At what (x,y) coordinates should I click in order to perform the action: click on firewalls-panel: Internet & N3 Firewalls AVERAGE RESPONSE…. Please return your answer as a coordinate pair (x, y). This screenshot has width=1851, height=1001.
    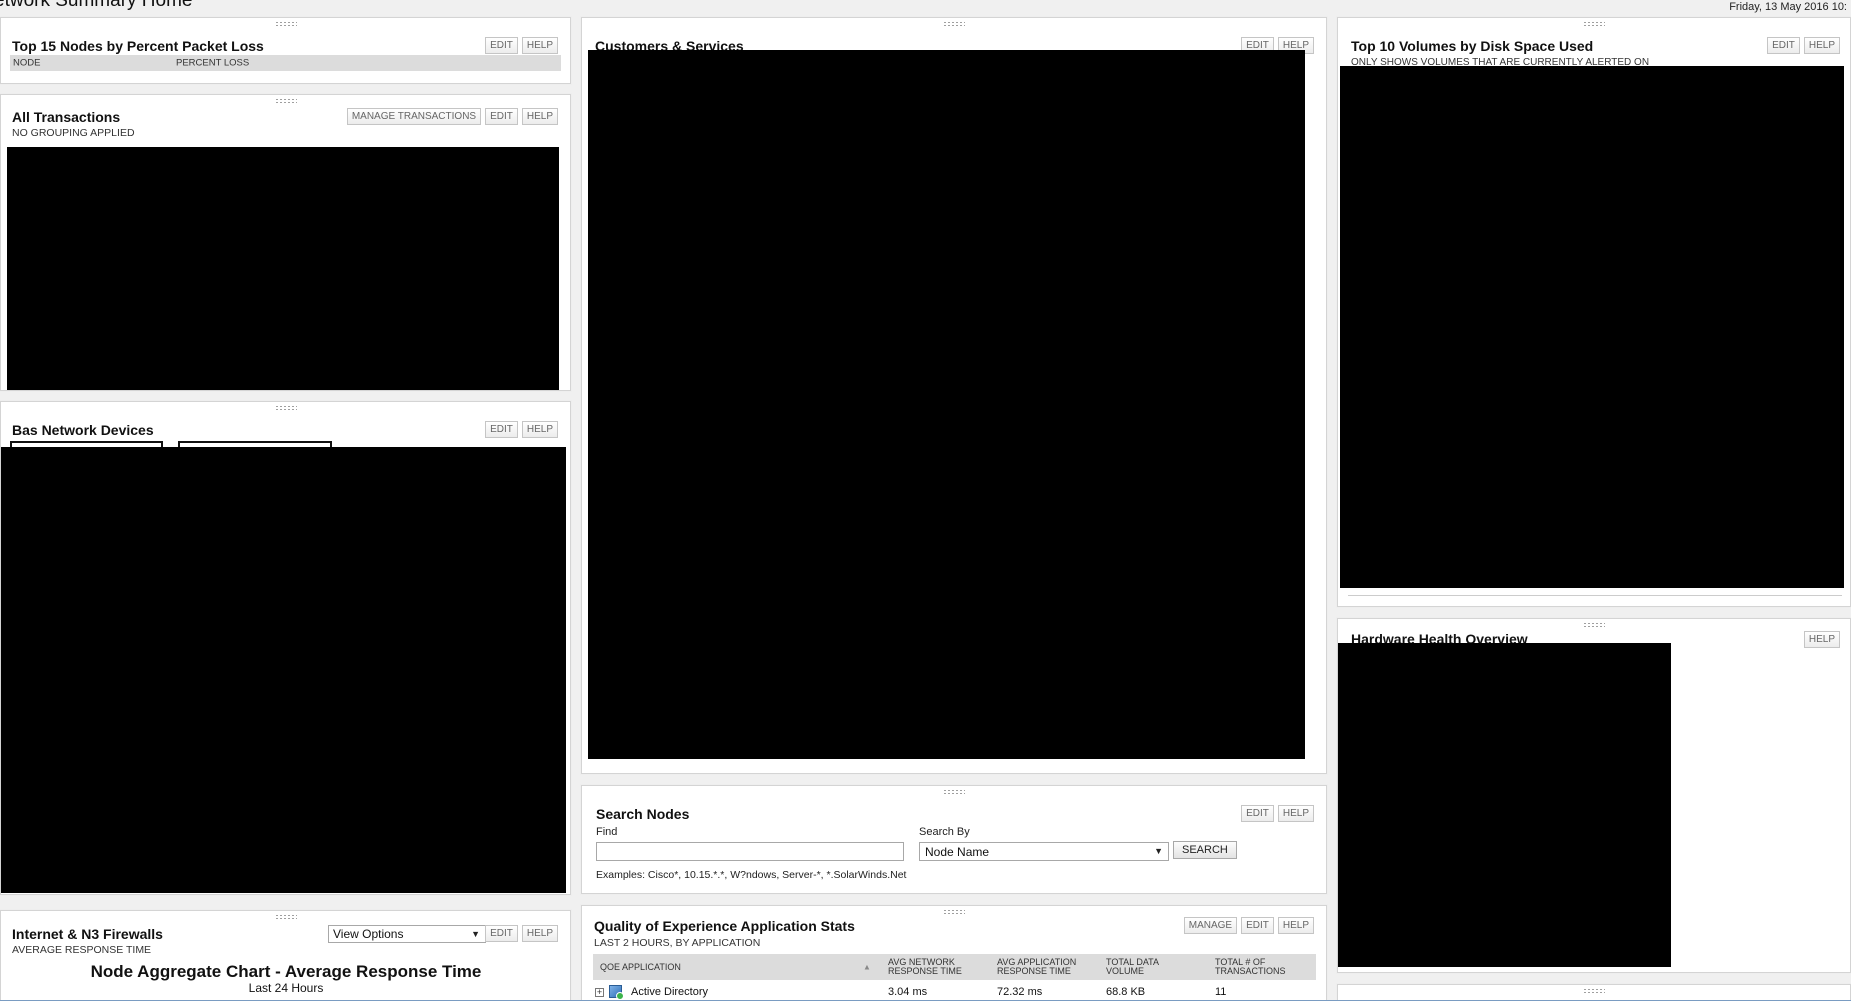
    Looking at the image, I should click on (285, 955).